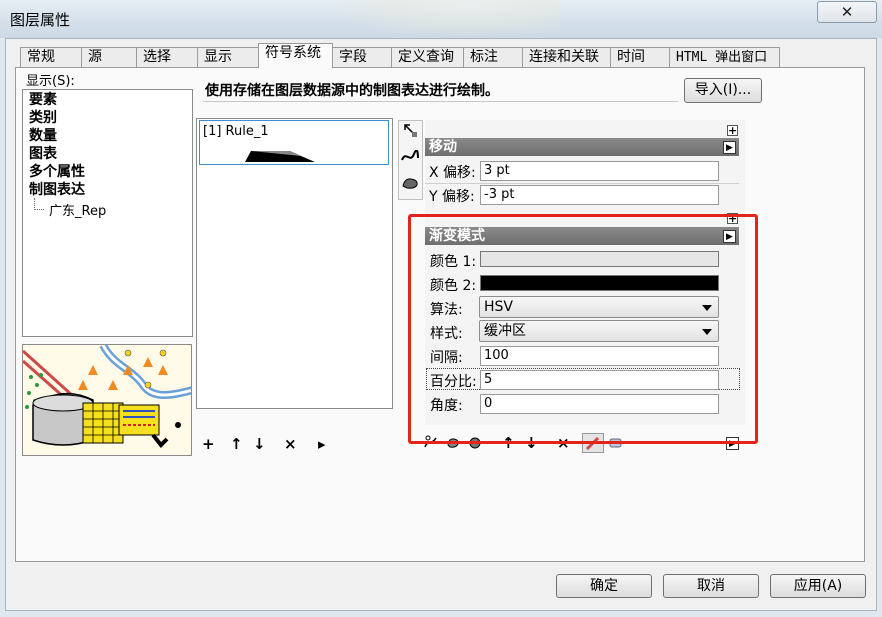 This screenshot has height=617, width=882. What do you see at coordinates (599, 171) in the screenshot?
I see `x-offset-field: 3 pt` at bounding box center [599, 171].